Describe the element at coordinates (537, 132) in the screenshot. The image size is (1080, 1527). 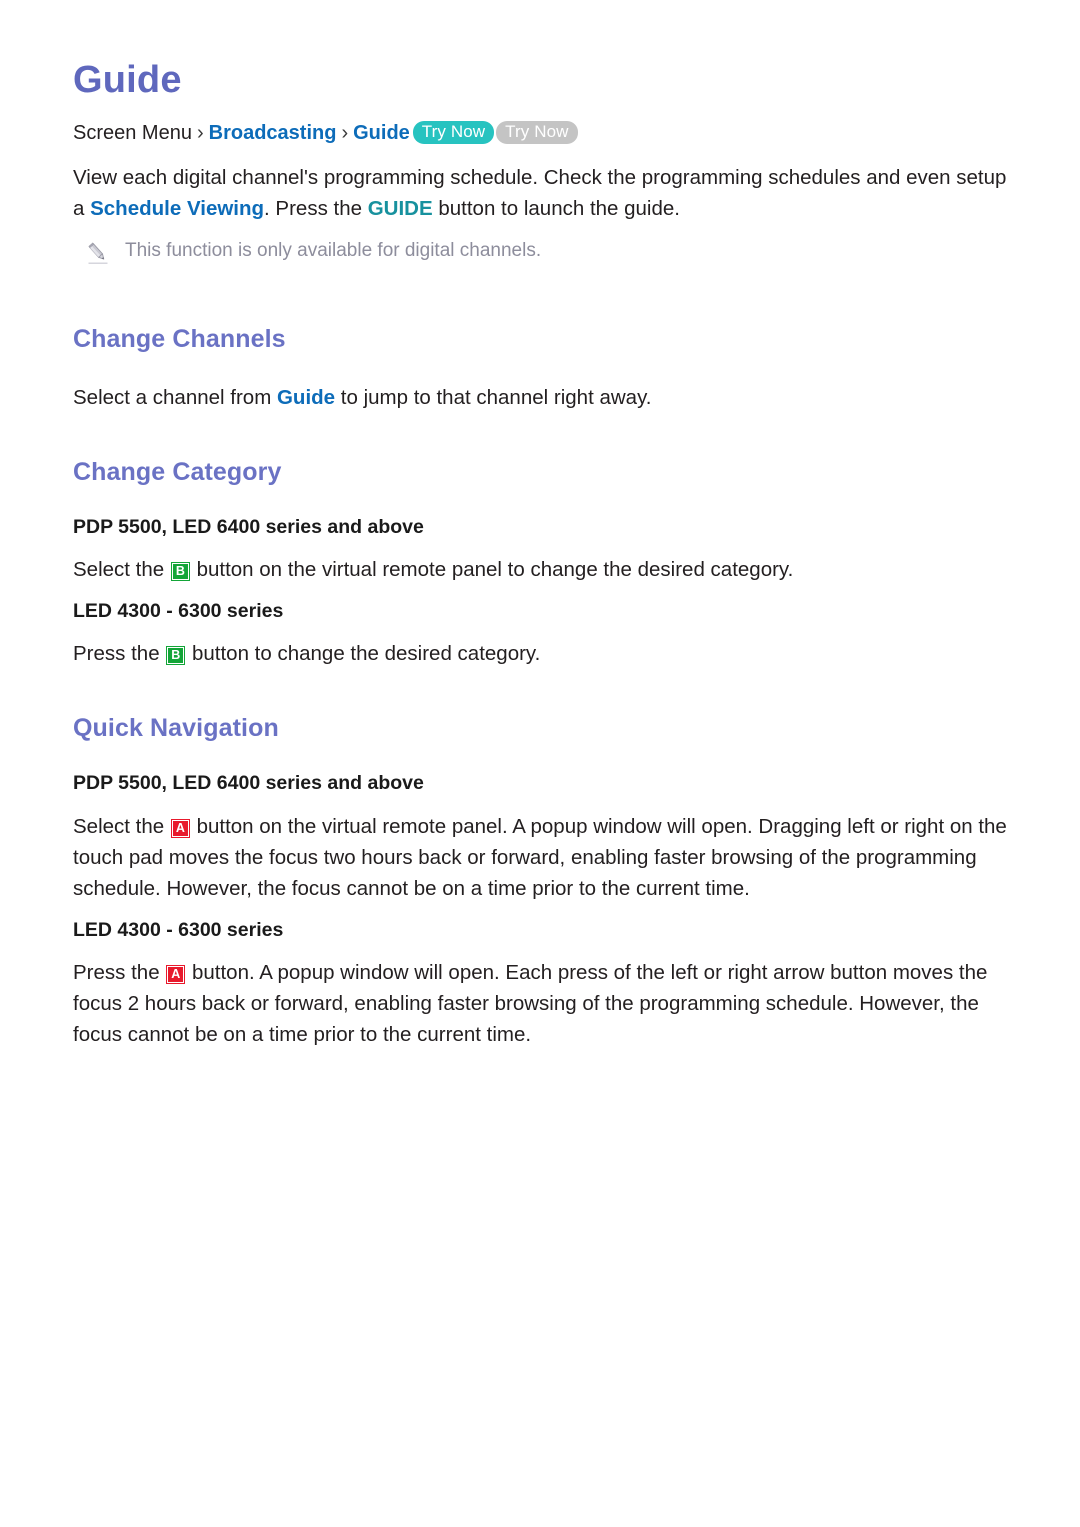
I see `try-now-badge-secondary: Try Now` at that location.